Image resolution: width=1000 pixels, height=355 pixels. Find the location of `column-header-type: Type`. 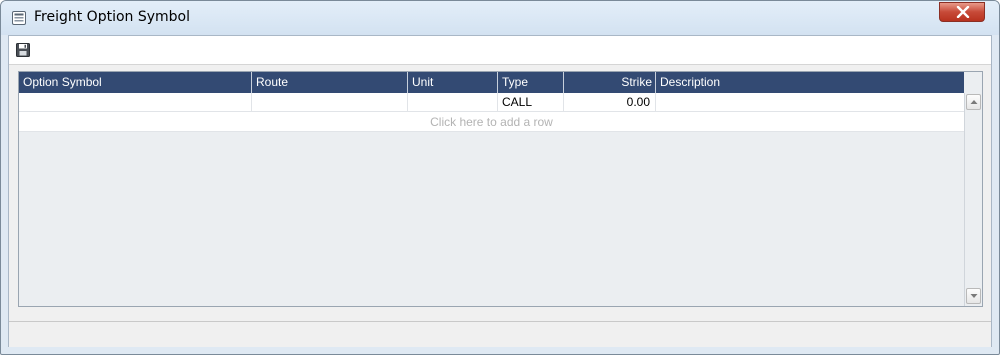

column-header-type: Type is located at coordinates (531, 82).